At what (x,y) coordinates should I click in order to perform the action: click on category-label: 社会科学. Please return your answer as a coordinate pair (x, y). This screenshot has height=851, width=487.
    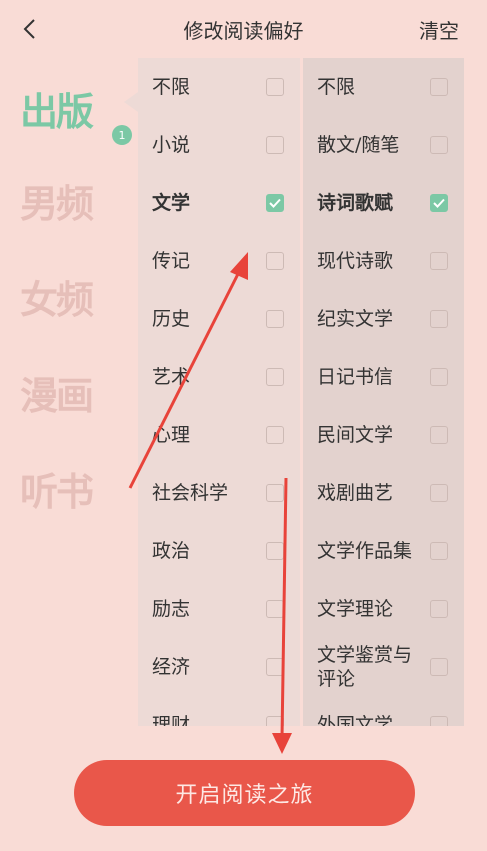
    Looking at the image, I should click on (190, 493).